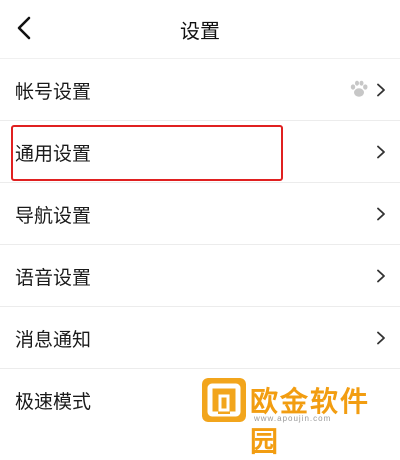 The height and width of the screenshot is (460, 400). What do you see at coordinates (200, 89) in the screenshot?
I see `settings-item-account: 帐号设置` at bounding box center [200, 89].